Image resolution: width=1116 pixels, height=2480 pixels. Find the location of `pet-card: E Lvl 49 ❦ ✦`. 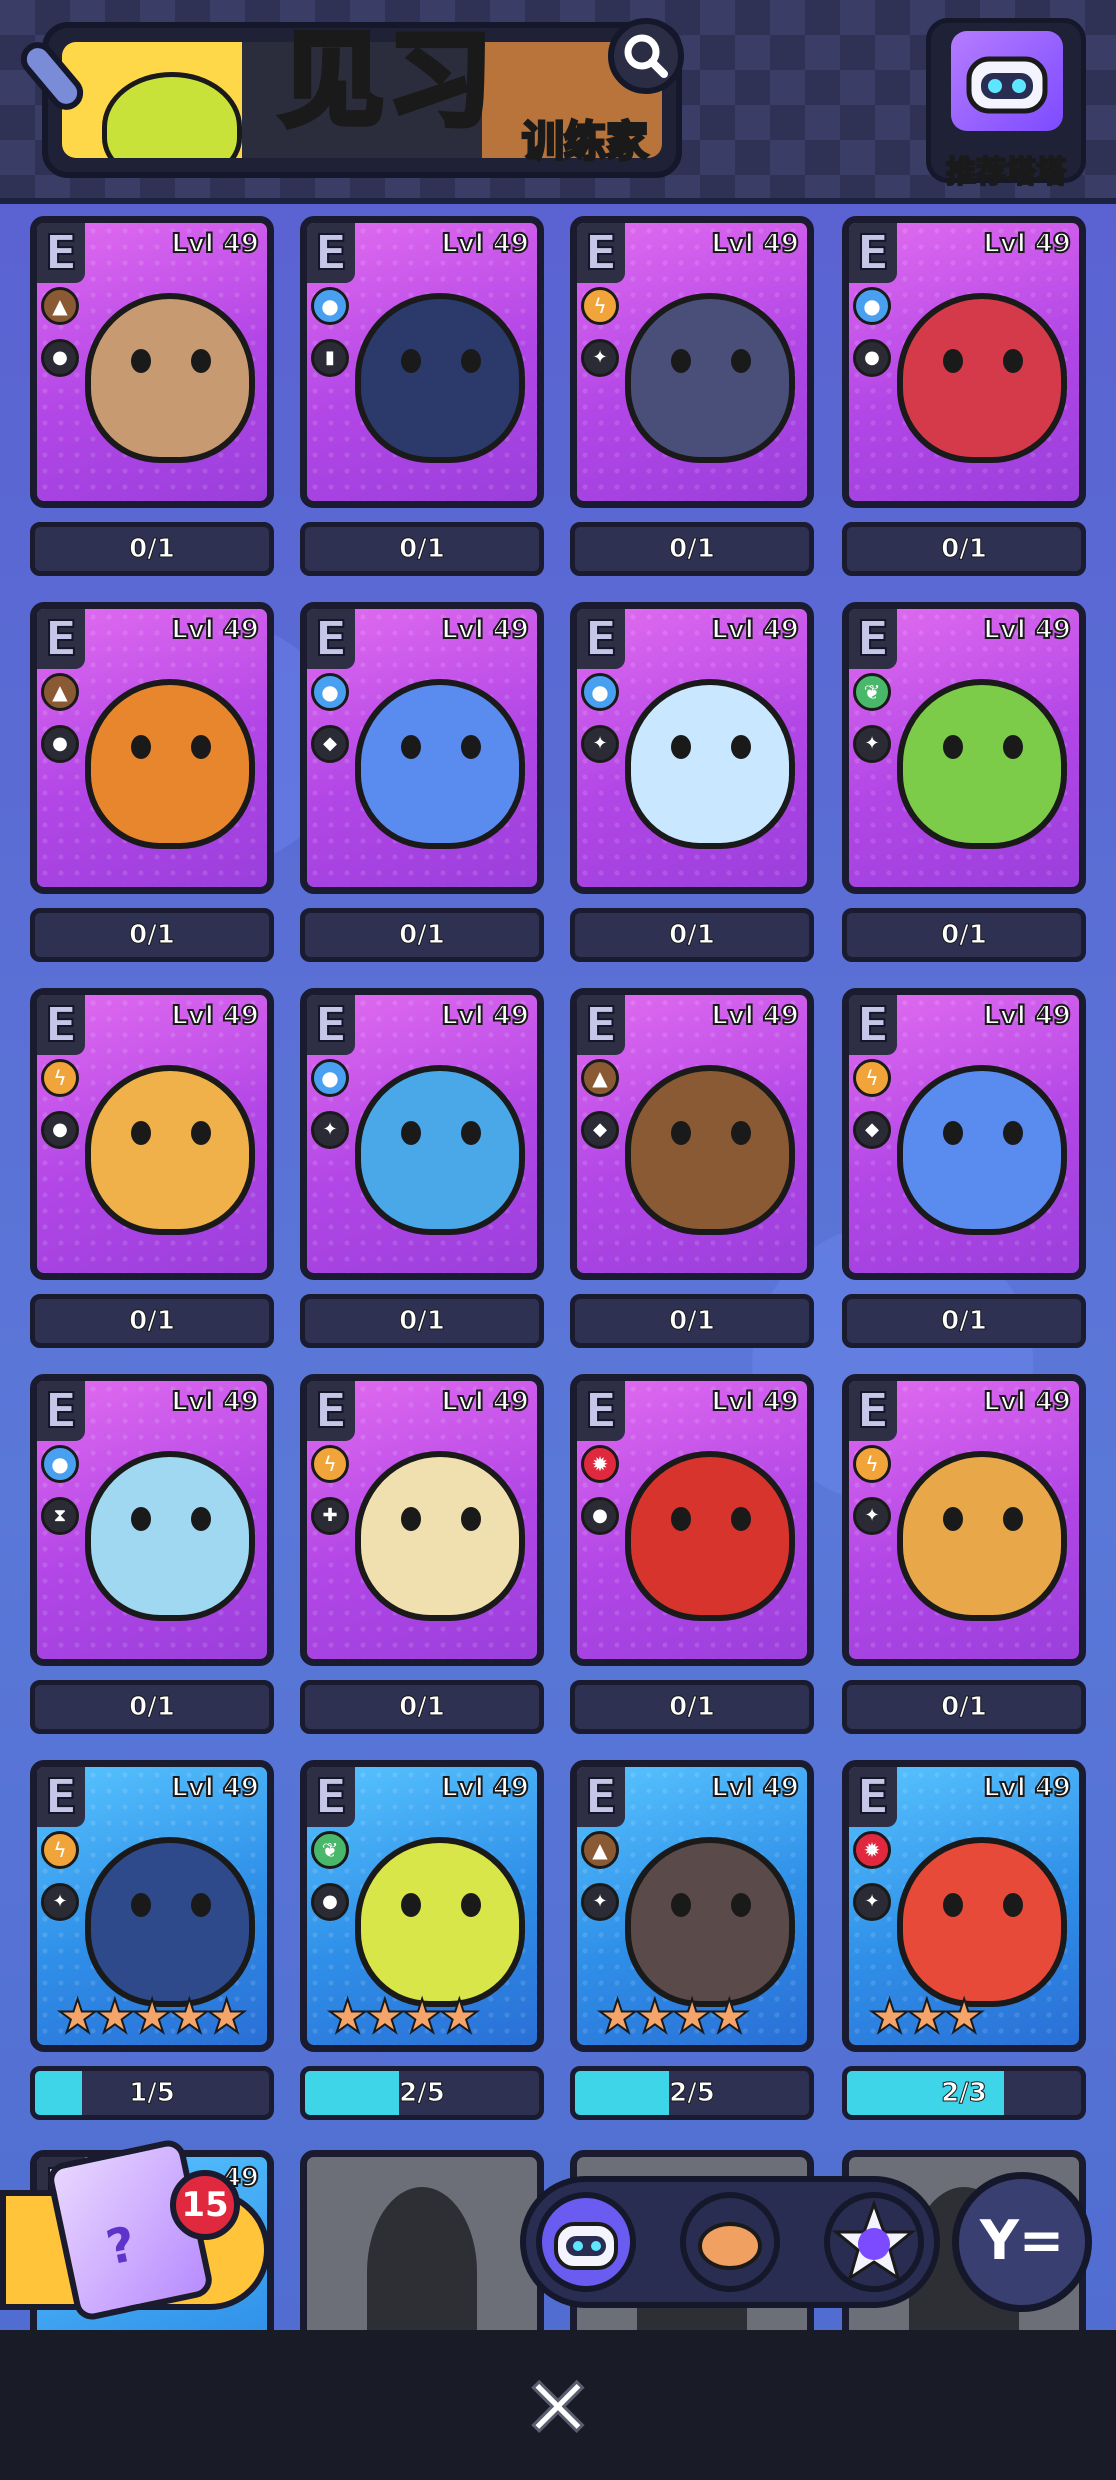

pet-card: E Lvl 49 ❦ ✦ is located at coordinates (964, 748).